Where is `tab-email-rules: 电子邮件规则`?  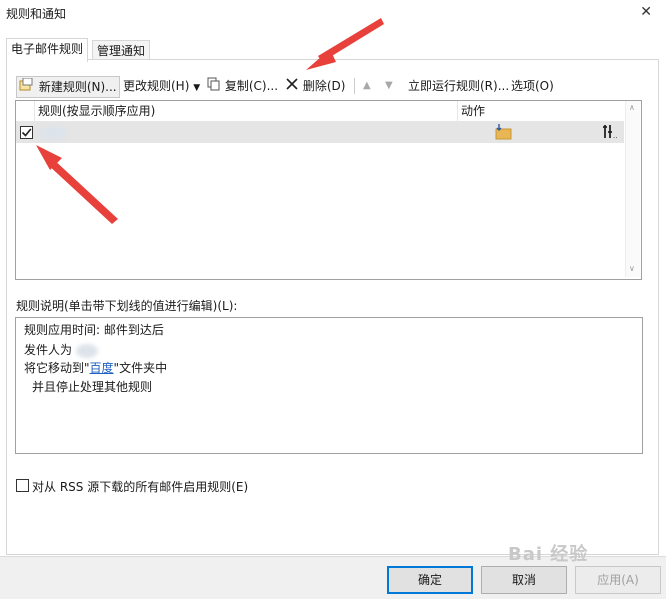
tab-email-rules: 电子邮件规则 is located at coordinates (47, 50).